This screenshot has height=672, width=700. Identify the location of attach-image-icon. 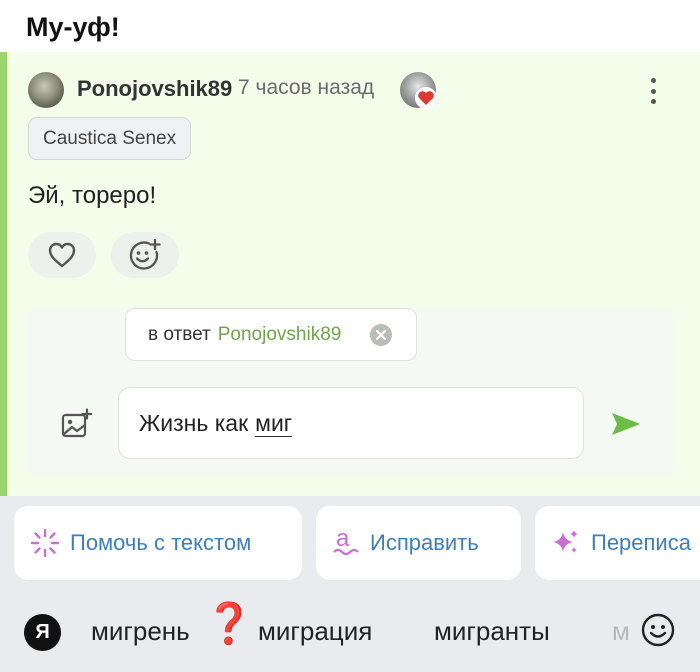
(76, 424).